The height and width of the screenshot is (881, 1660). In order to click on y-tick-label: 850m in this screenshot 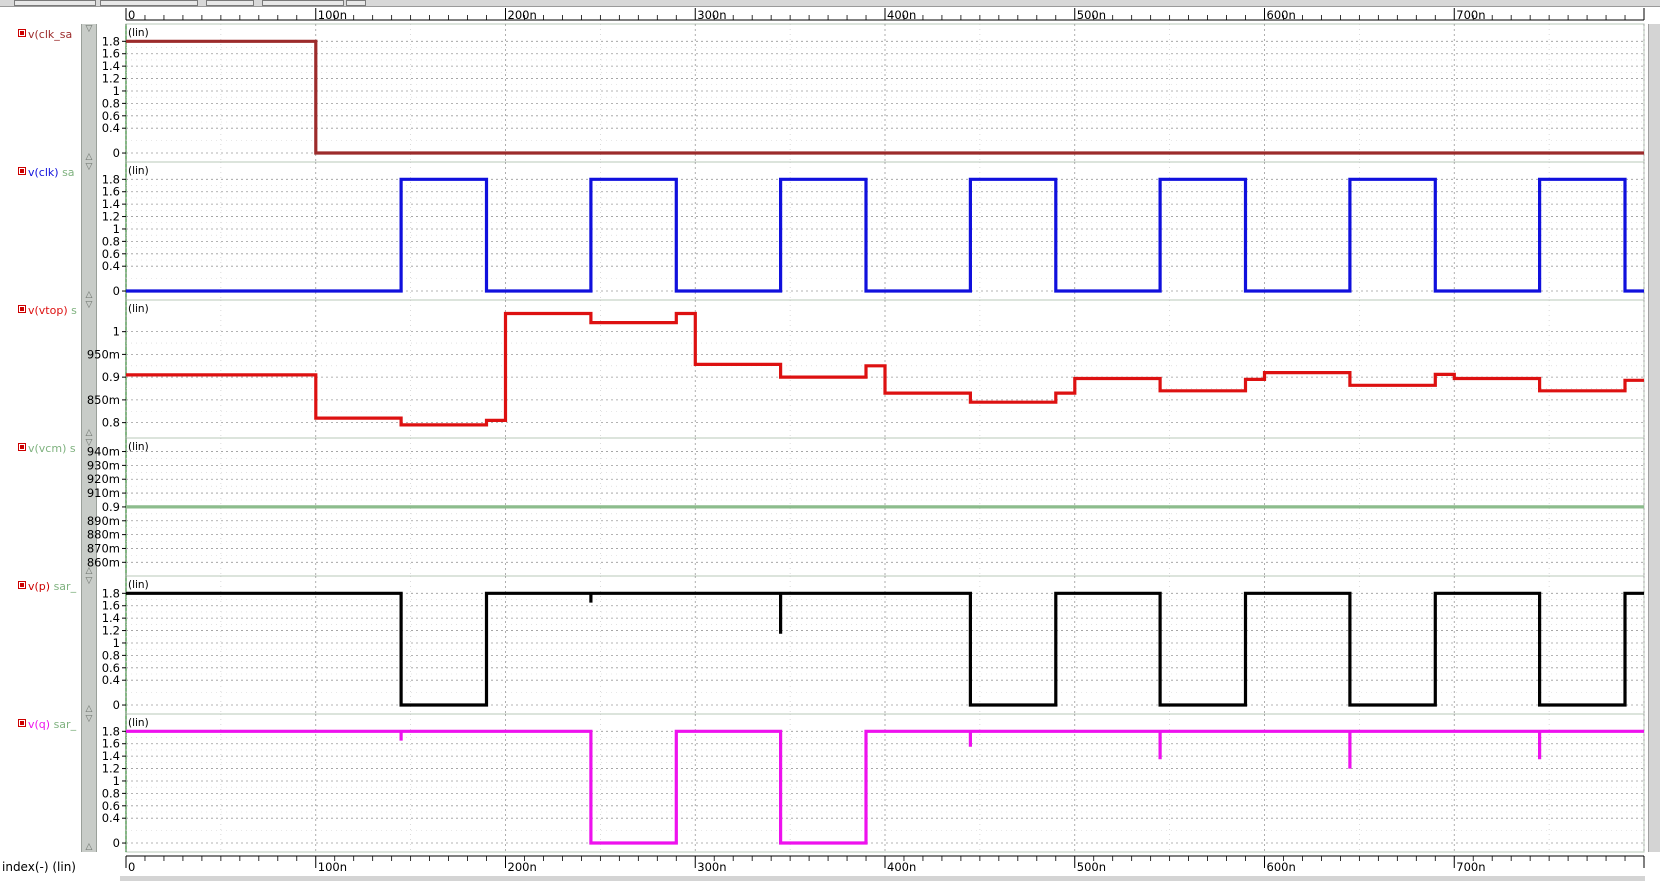, I will do `click(103, 400)`.